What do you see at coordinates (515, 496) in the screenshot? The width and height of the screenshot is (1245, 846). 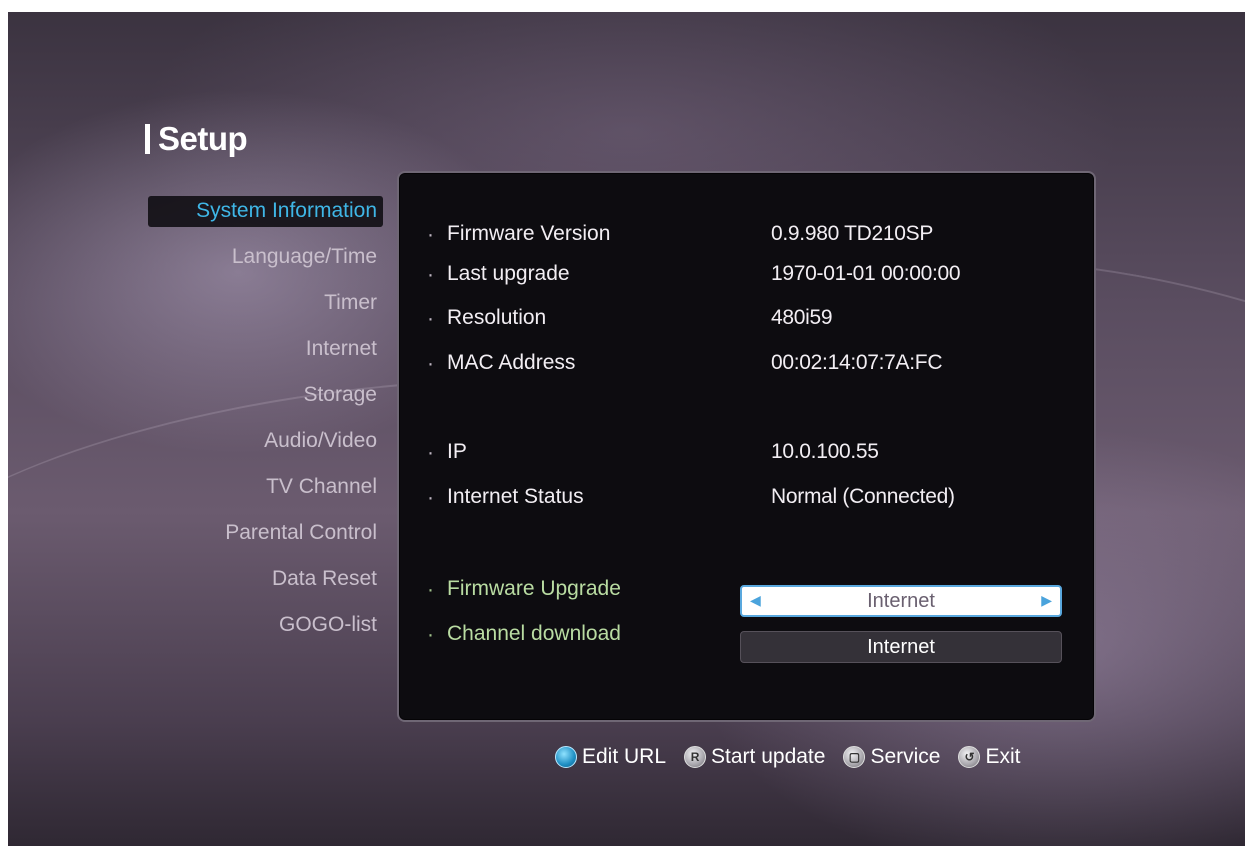 I see `internet-status-label: Internet Status` at bounding box center [515, 496].